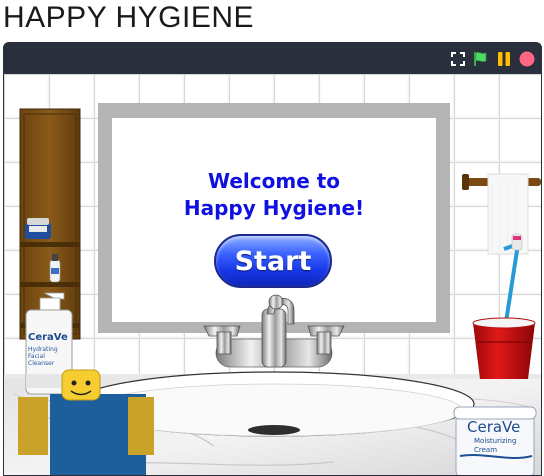 This screenshot has height=476, width=544. Describe the element at coordinates (494, 427) in the screenshot. I see `cream-brand: CeraVe` at that location.